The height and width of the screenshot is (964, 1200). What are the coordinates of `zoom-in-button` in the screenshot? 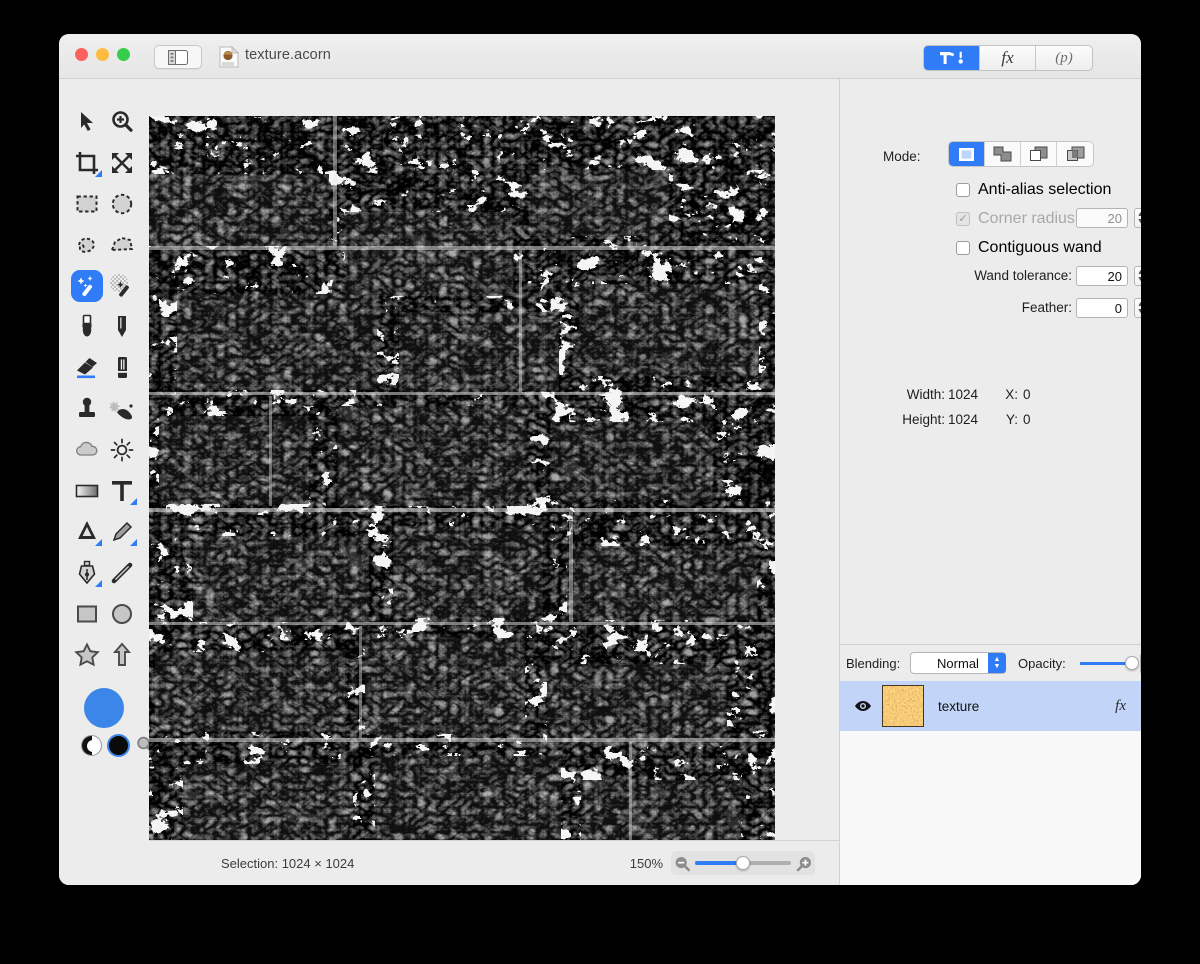 It's located at (804, 863).